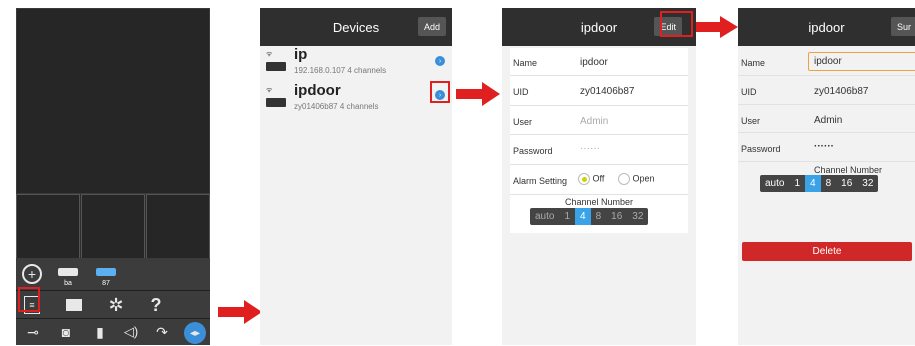  I want to click on menu-bar: ≡ ✲ ?, so click(113, 304).